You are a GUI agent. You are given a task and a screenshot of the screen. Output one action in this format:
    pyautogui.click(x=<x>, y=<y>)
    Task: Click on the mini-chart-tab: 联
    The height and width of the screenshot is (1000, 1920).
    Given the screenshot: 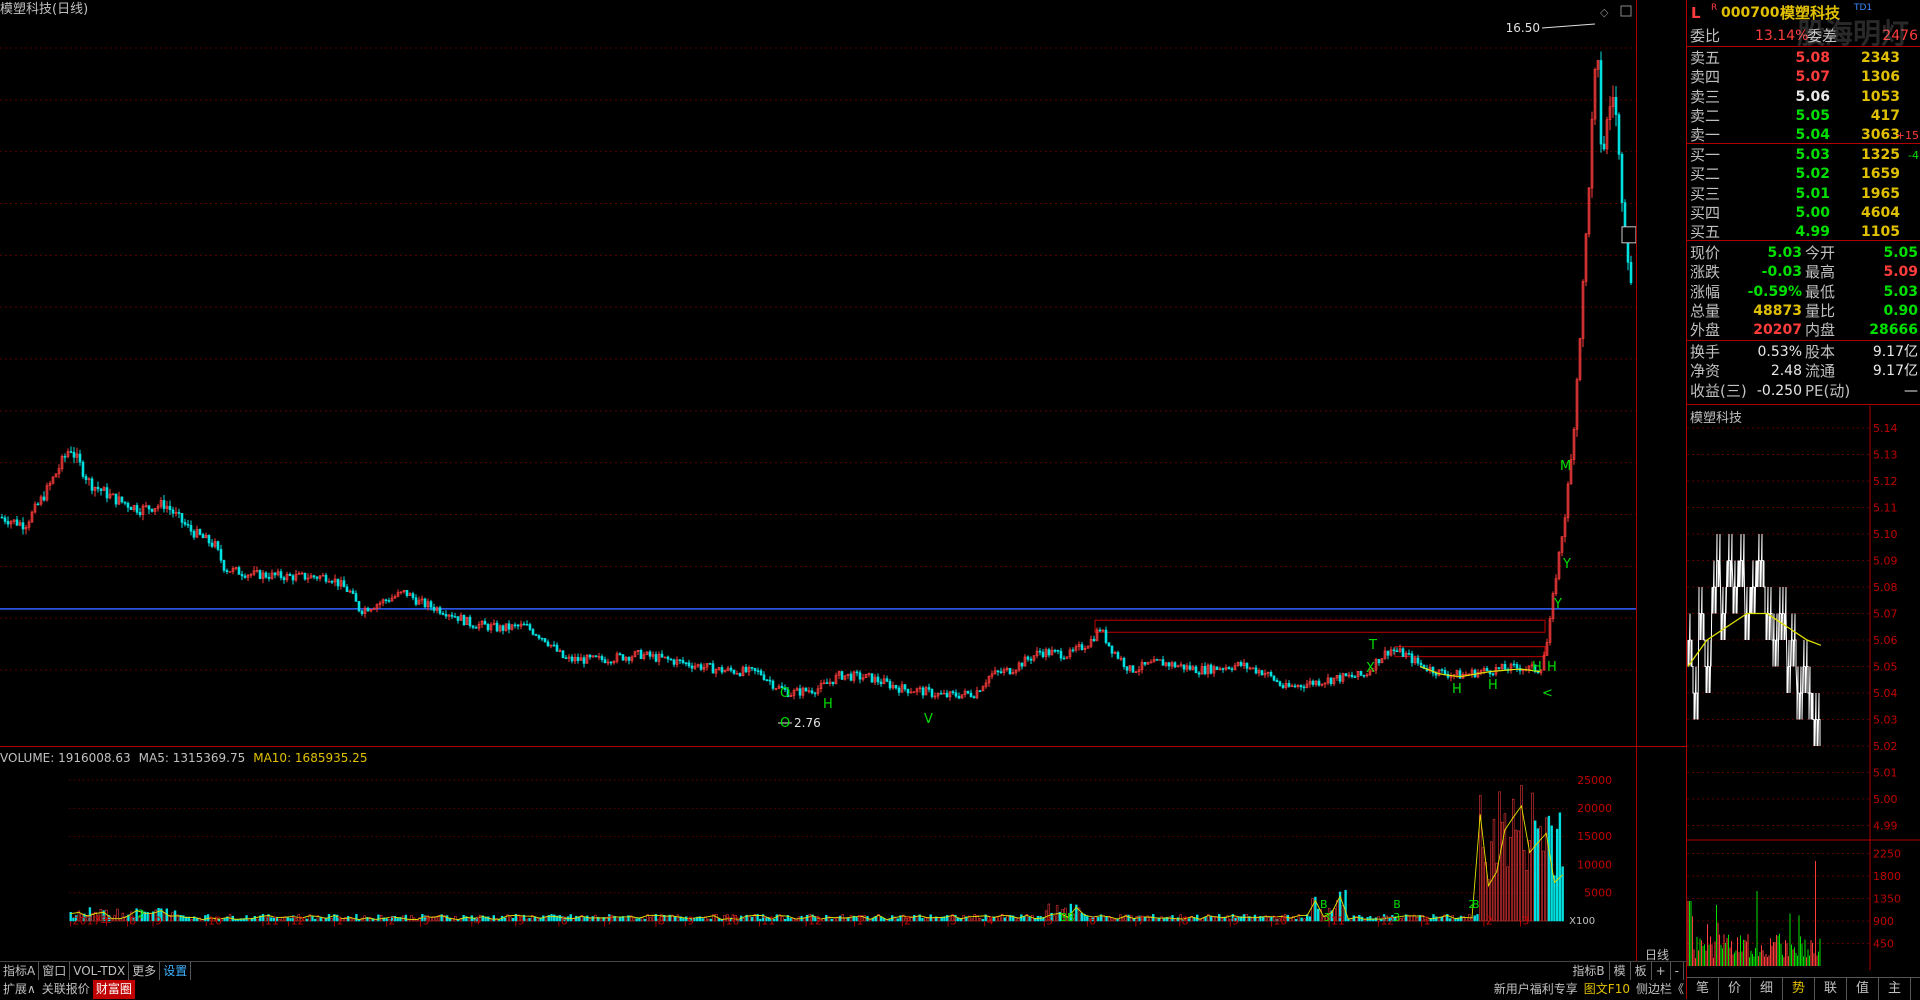 What is the action you would take?
    pyautogui.click(x=1831, y=989)
    